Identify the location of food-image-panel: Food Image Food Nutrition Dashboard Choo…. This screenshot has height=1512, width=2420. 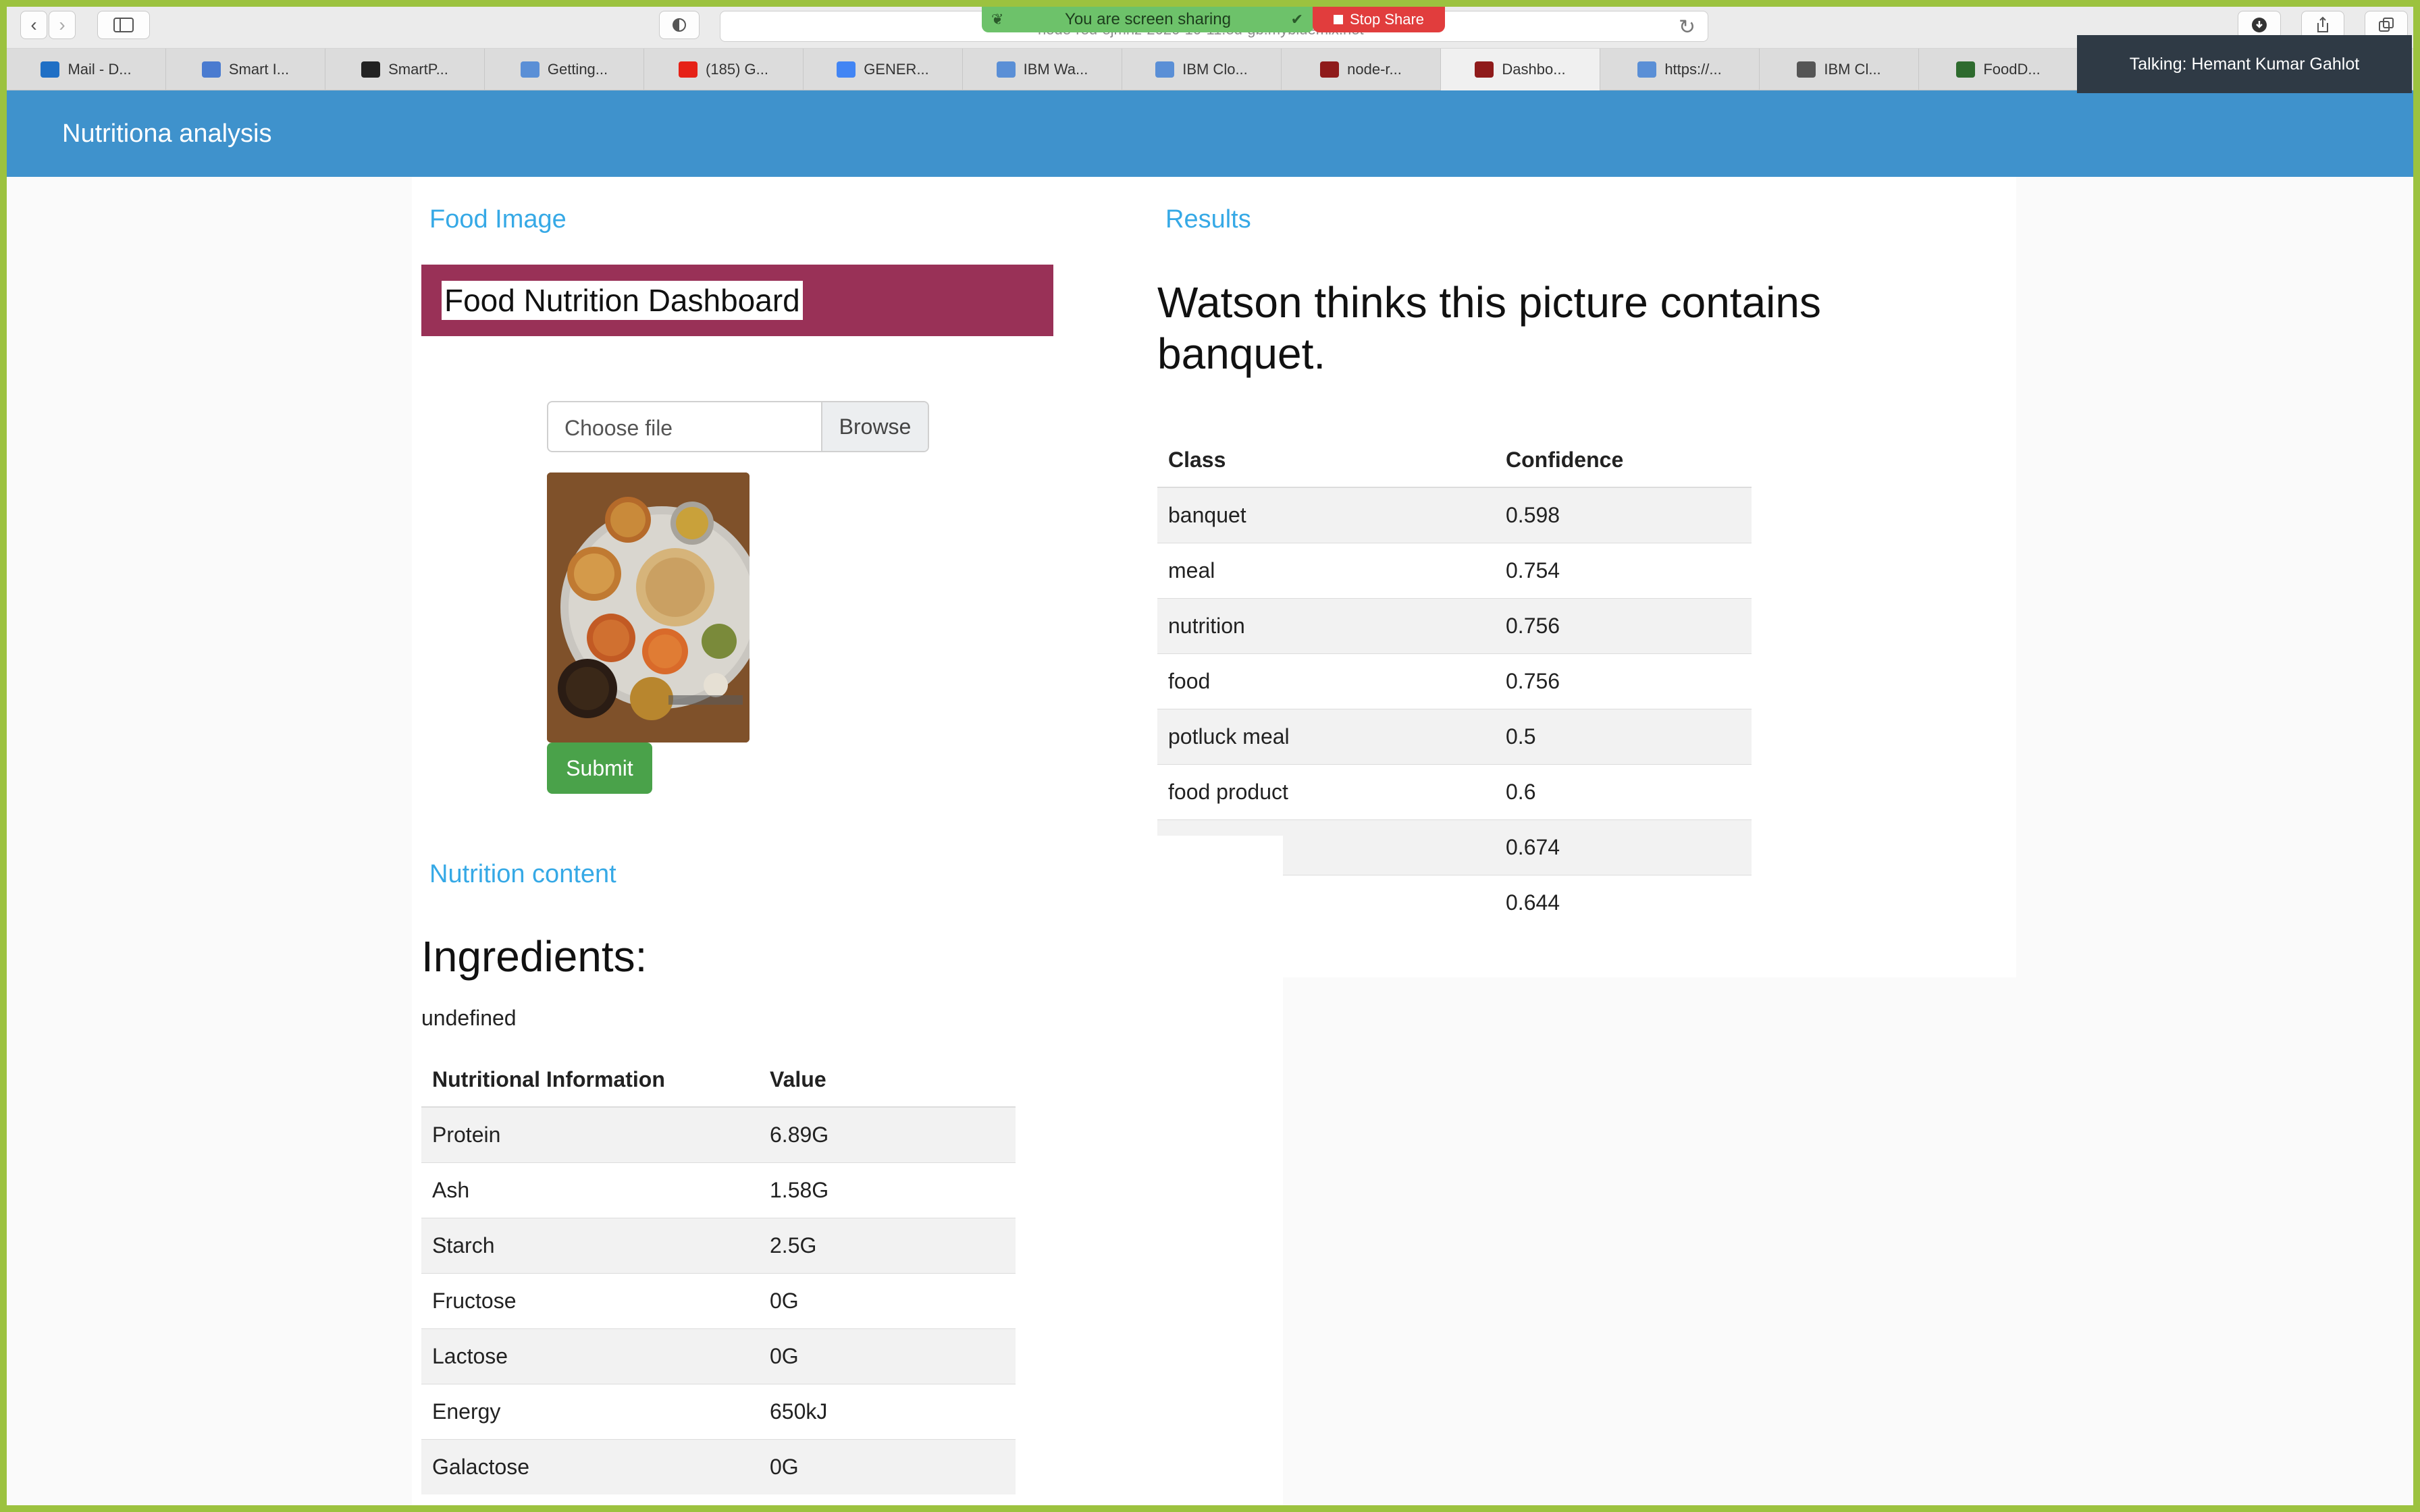
(775, 508).